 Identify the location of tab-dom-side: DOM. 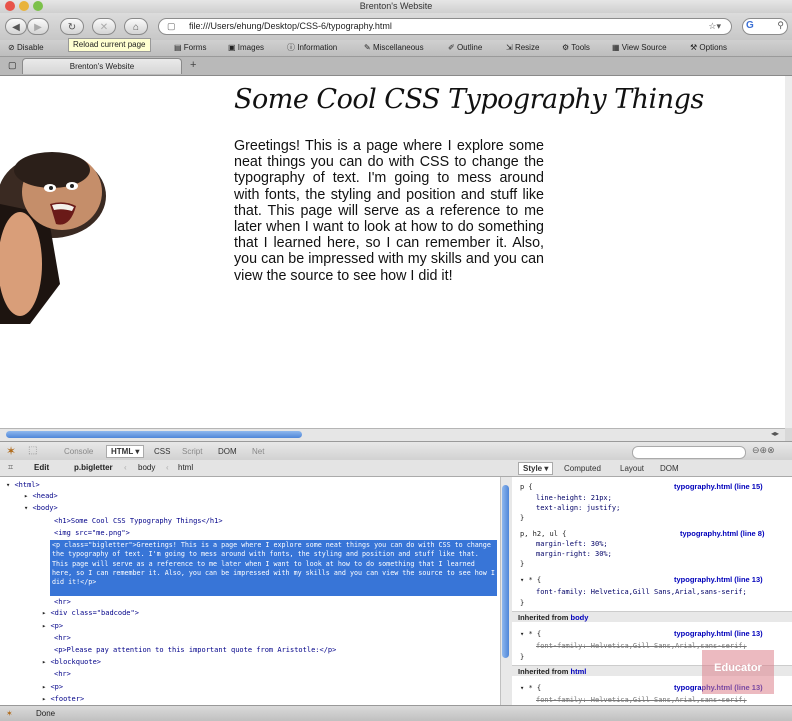
(669, 468).